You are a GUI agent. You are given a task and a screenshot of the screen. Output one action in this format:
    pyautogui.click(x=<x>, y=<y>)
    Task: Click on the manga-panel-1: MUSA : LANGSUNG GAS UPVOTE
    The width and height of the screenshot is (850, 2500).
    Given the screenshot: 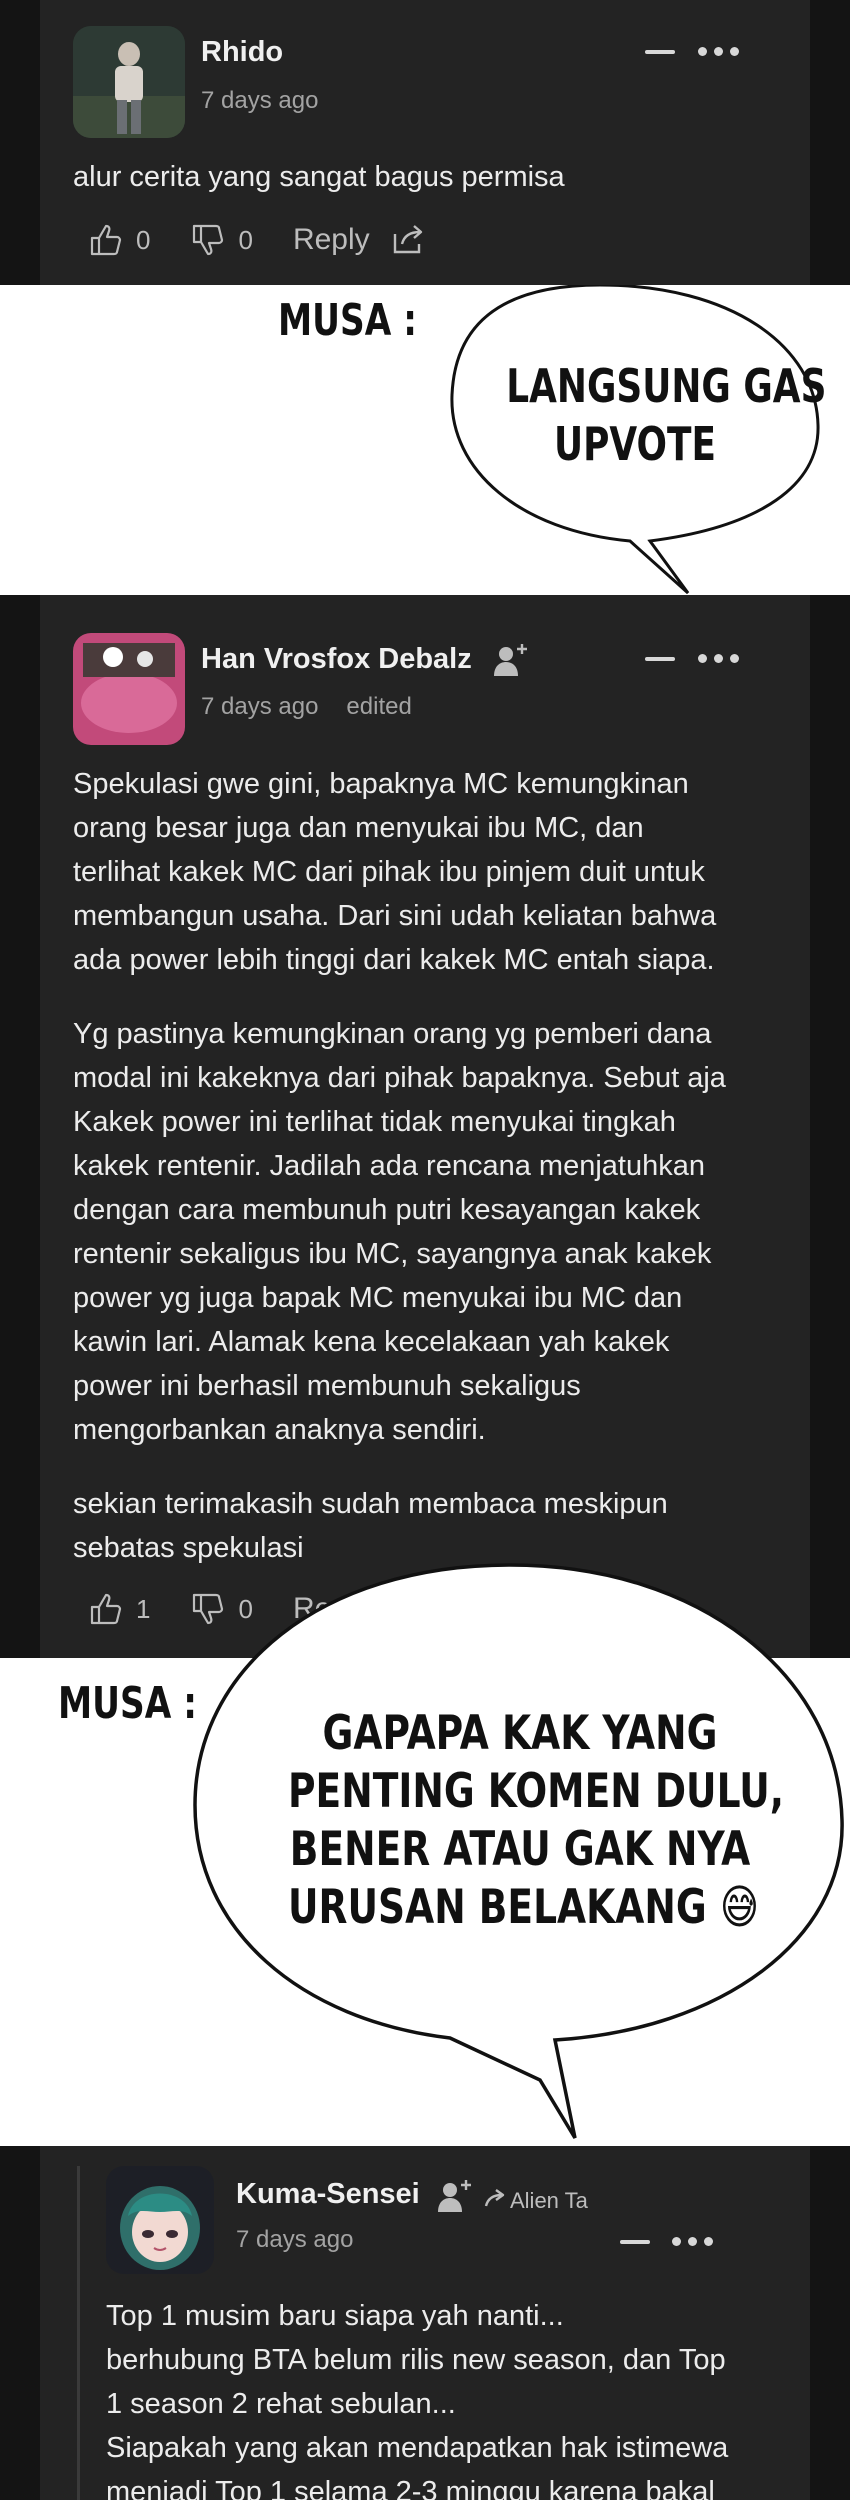 What is the action you would take?
    pyautogui.click(x=425, y=440)
    